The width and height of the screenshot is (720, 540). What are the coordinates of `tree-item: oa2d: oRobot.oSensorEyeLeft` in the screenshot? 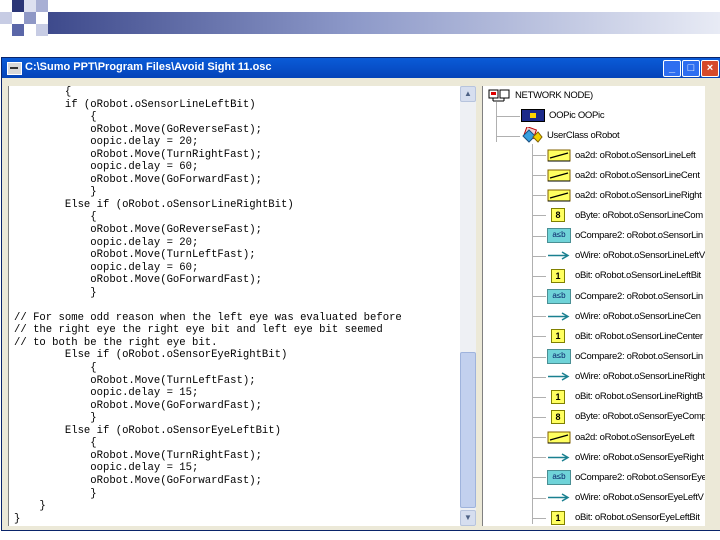 It's located at (620, 437).